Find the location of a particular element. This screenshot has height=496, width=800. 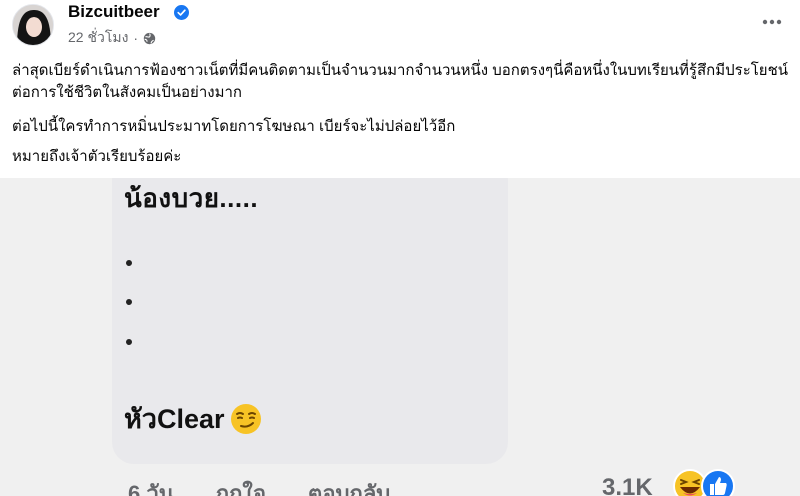

globe-icon is located at coordinates (149, 38).